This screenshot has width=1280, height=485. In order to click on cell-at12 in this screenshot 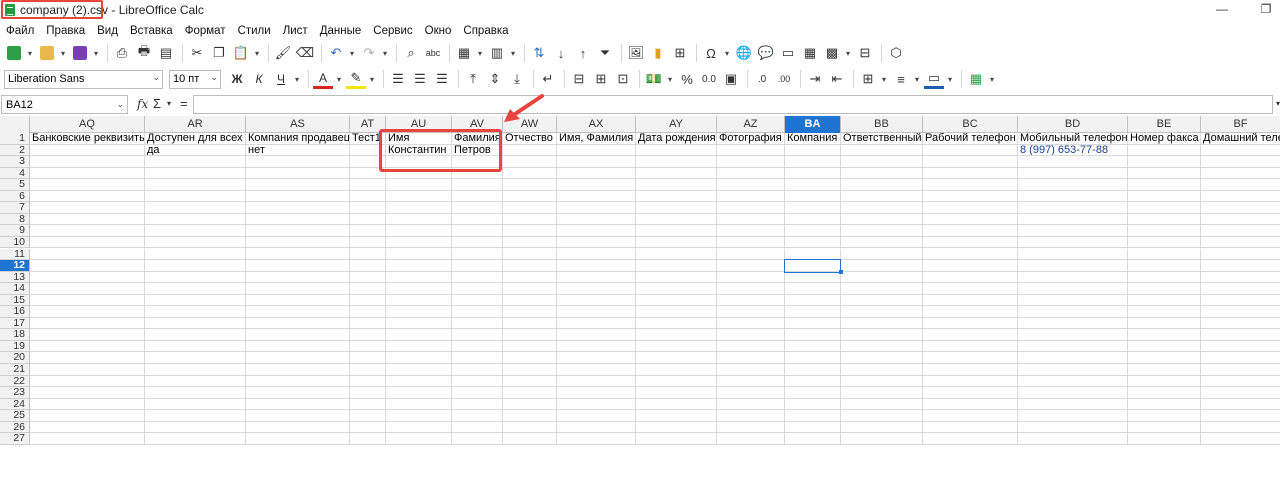, I will do `click(368, 266)`.